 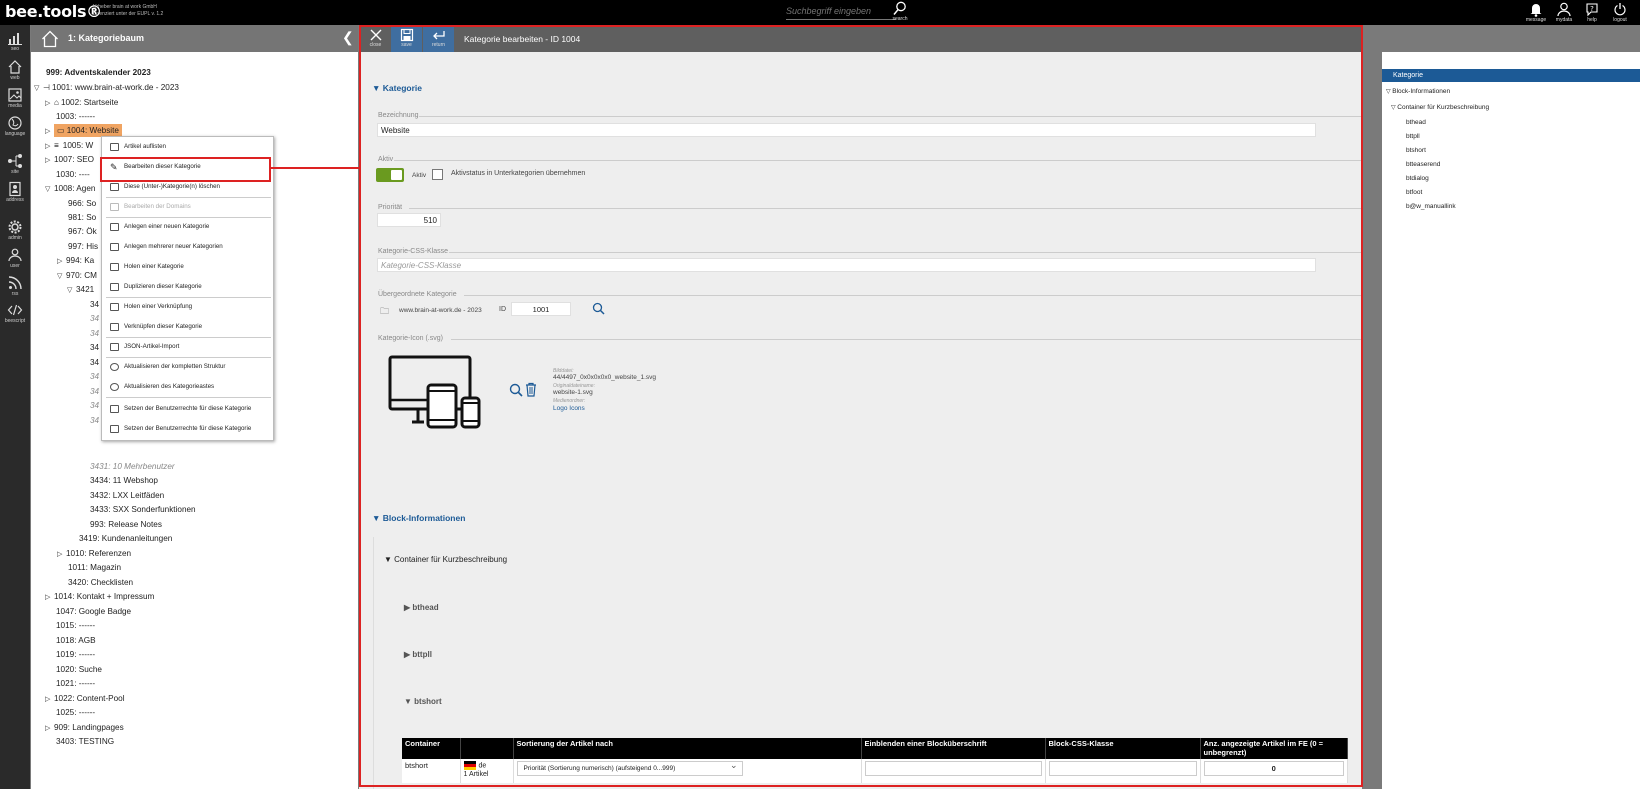 I want to click on outline-item: b@w_manuallink, so click(x=1431, y=206).